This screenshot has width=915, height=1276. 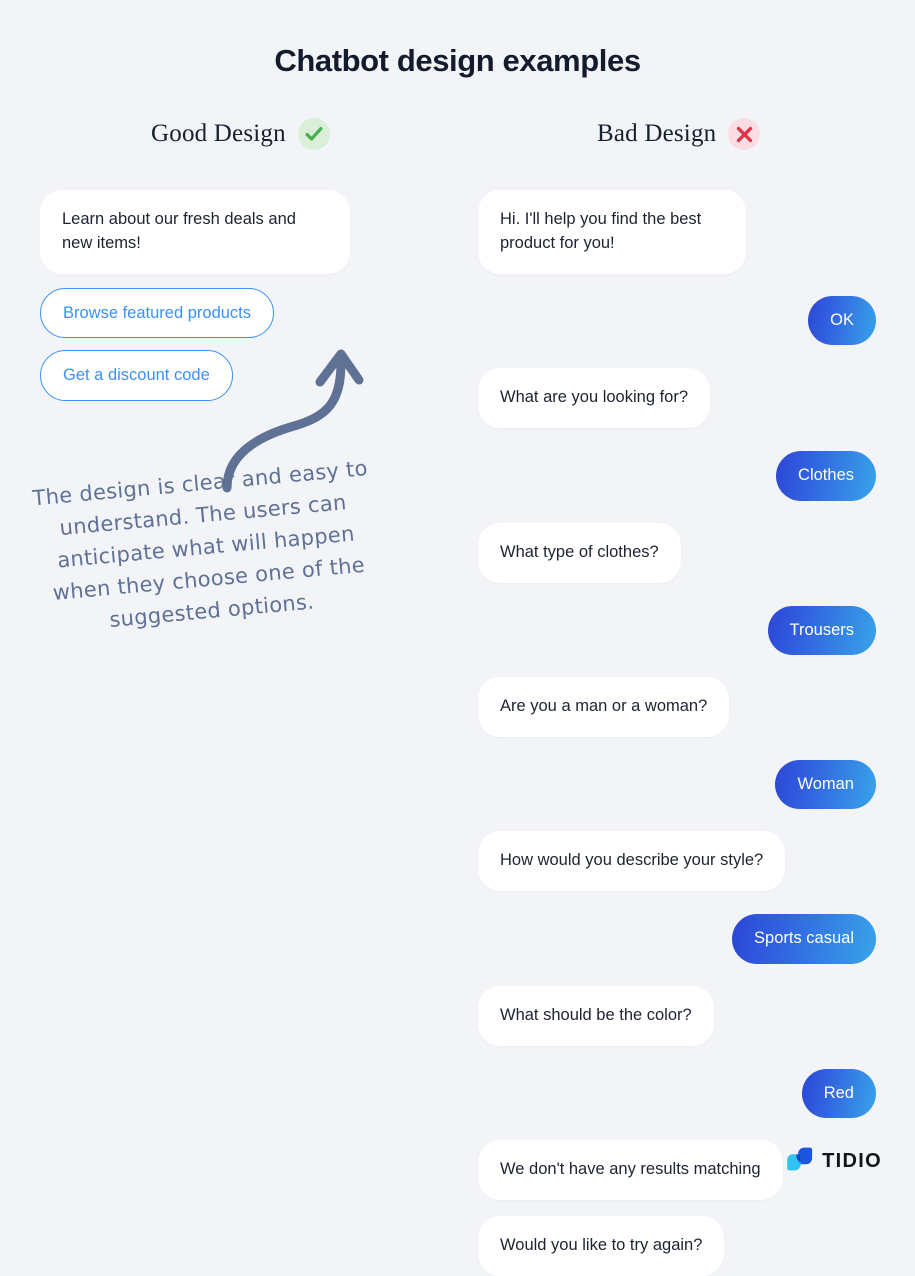 What do you see at coordinates (596, 1015) in the screenshot?
I see `bot-message-bubble: What should be the color?` at bounding box center [596, 1015].